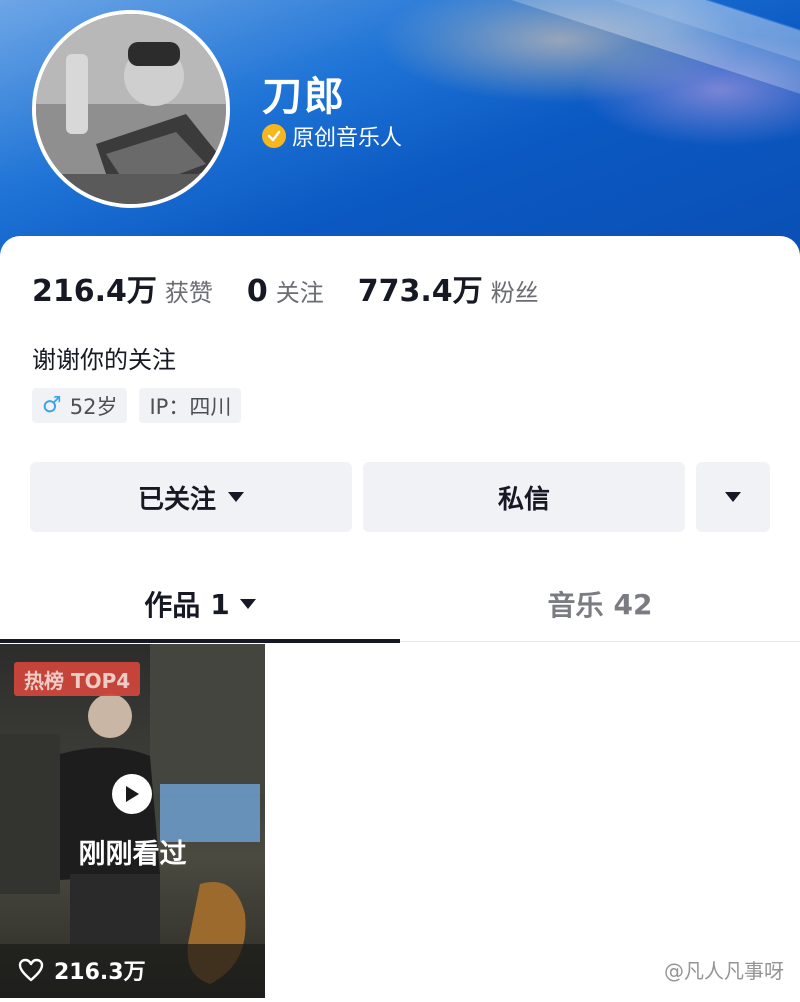 This screenshot has height=1002, width=800. What do you see at coordinates (132, 794) in the screenshot?
I see `play-icon` at bounding box center [132, 794].